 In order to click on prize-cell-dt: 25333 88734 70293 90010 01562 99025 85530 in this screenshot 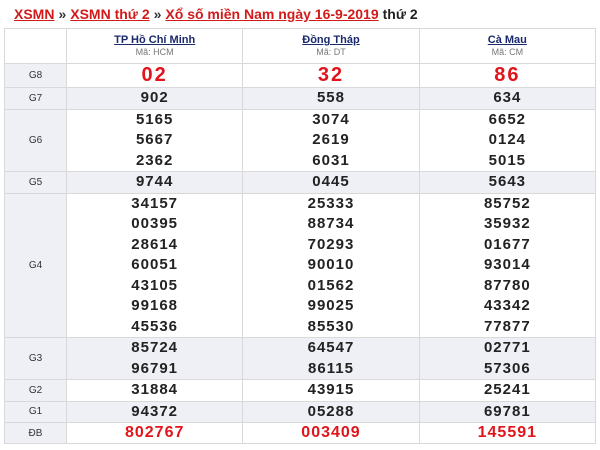, I will do `click(331, 265)`.